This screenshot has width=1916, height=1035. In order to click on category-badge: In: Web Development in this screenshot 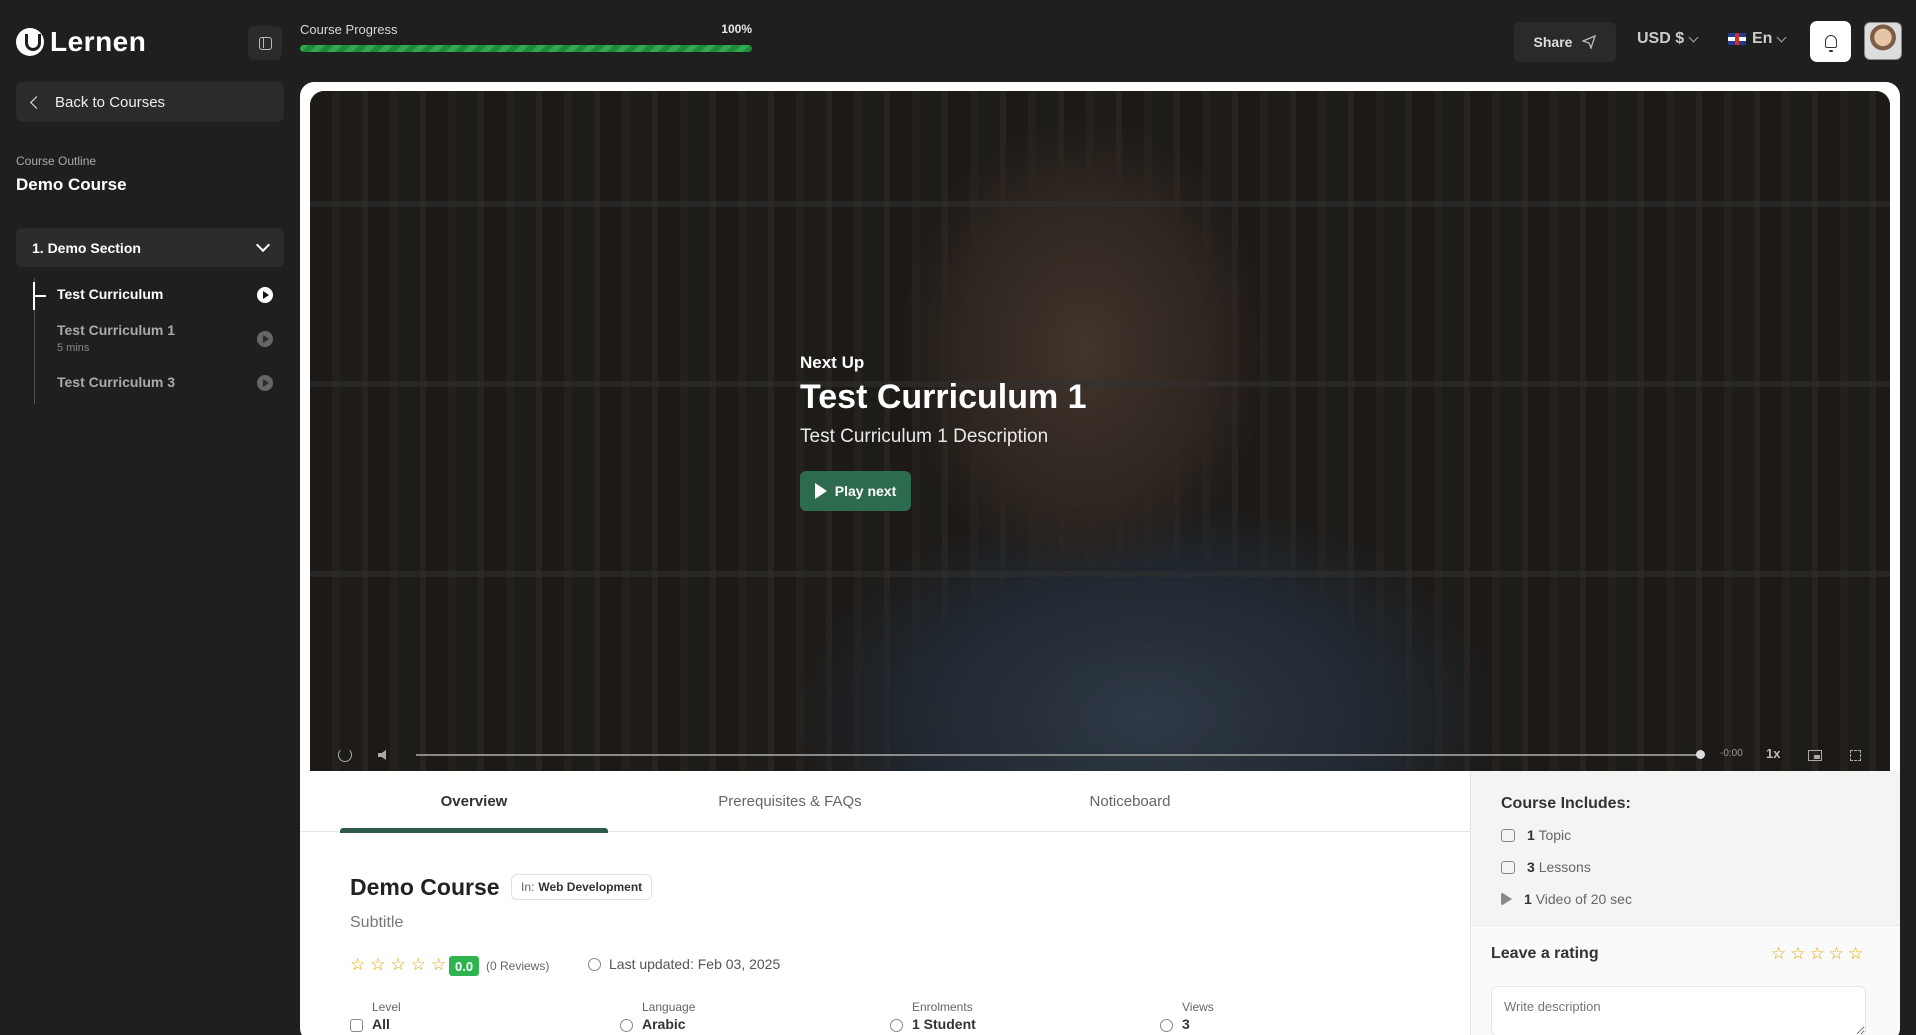, I will do `click(582, 887)`.